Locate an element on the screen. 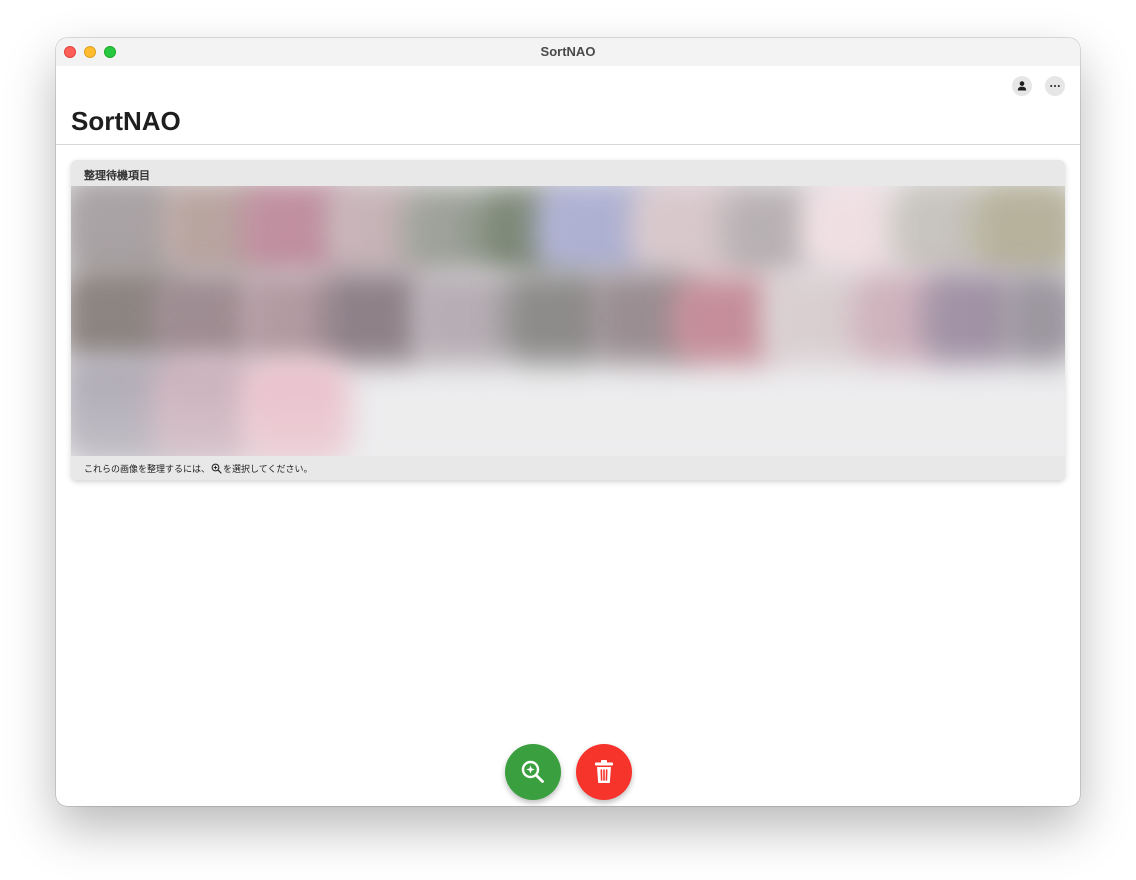 This screenshot has height=880, width=1136. card-footer: これらの画像を整理するには、 を選択してください。 is located at coordinates (568, 468).